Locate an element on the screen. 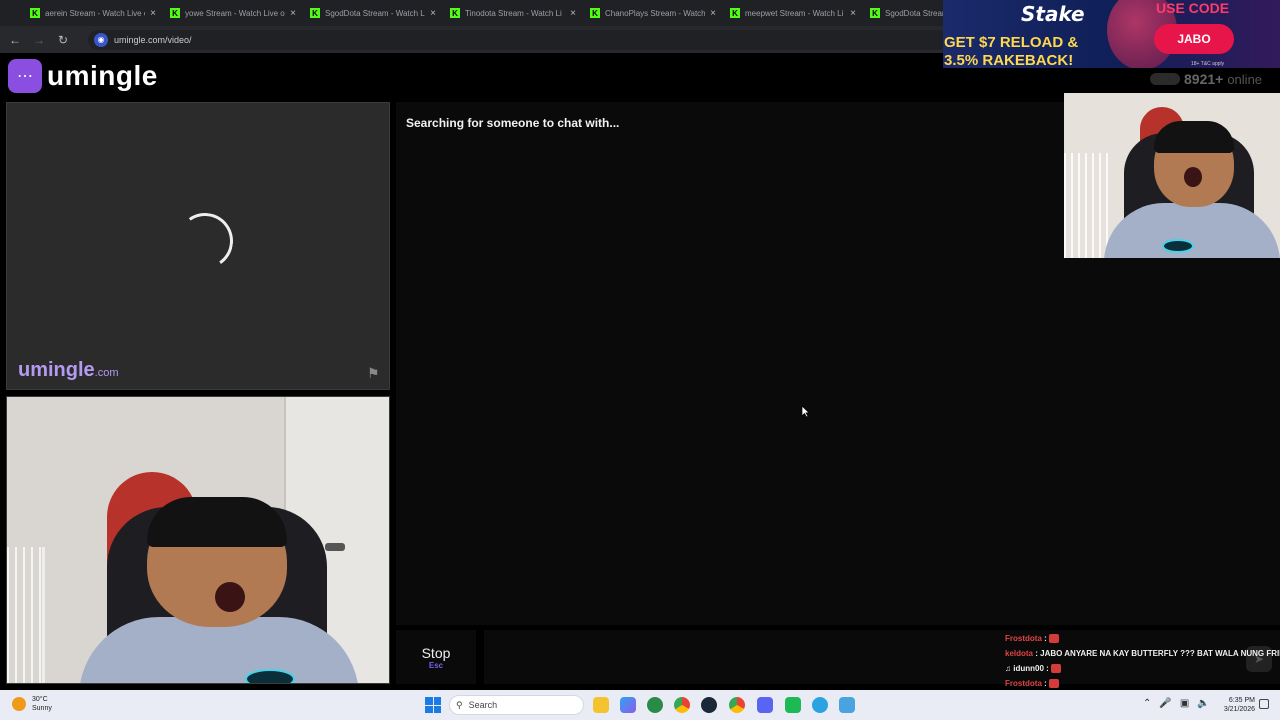 The image size is (1280, 720). sun-icon is located at coordinates (19, 704).